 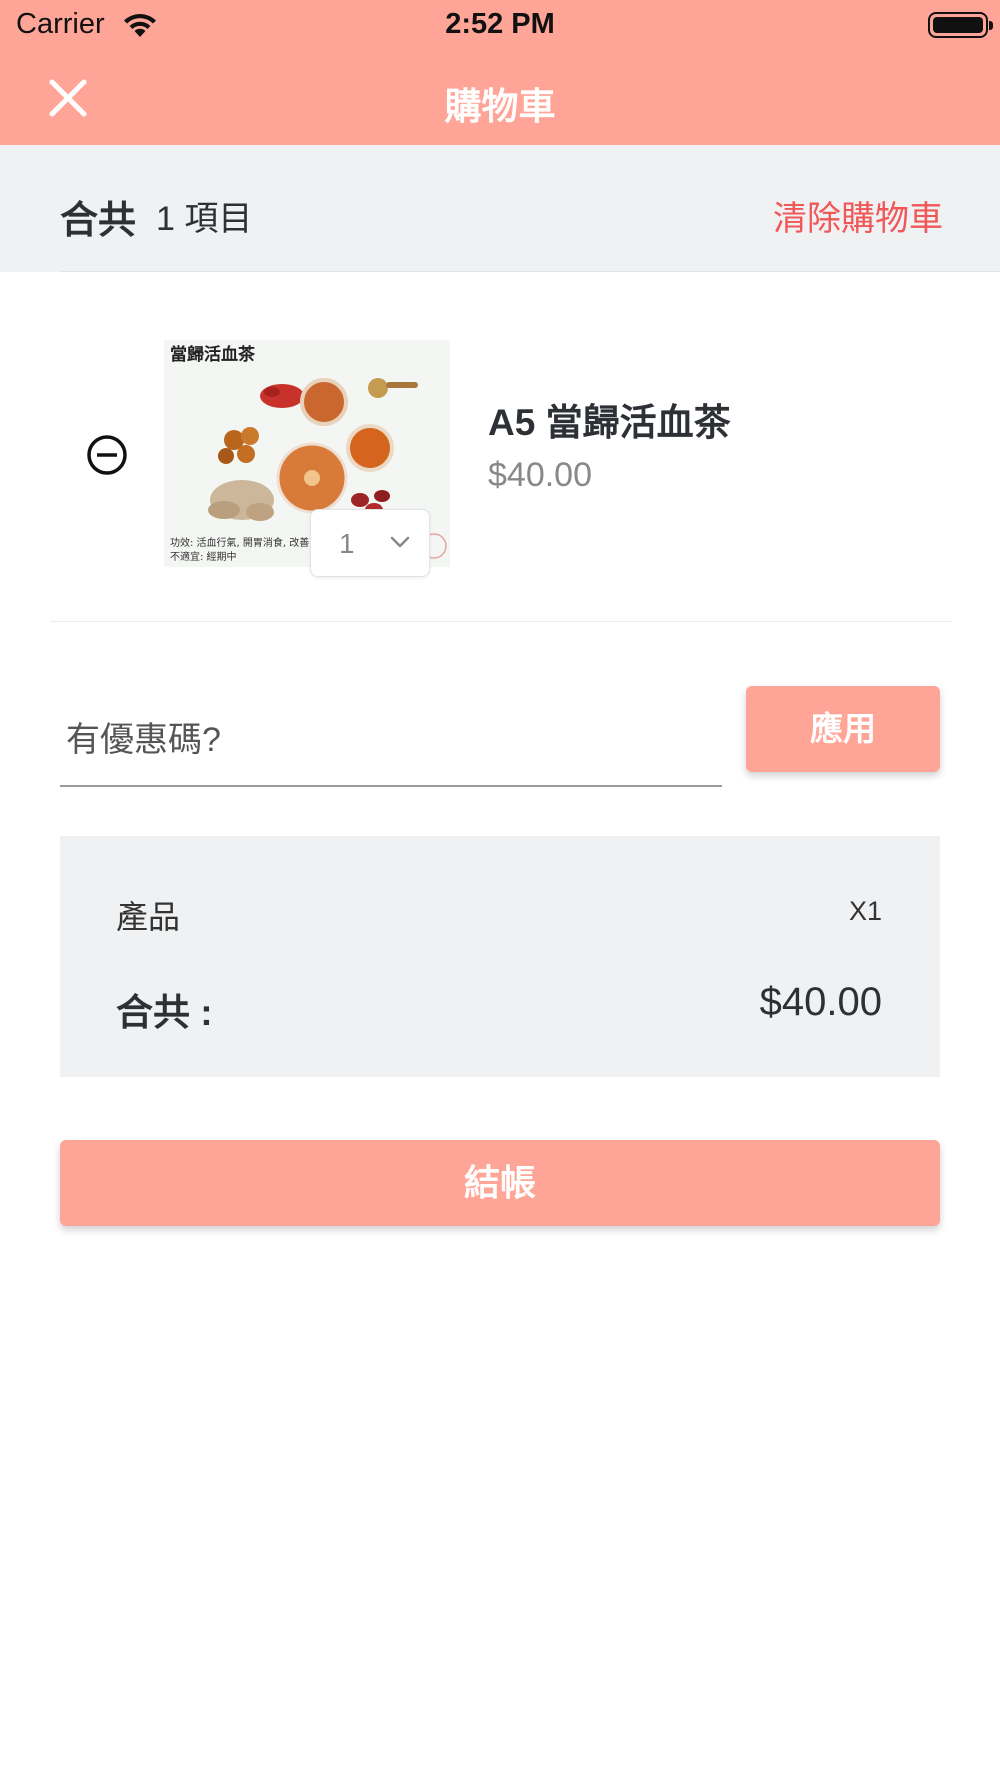 I want to click on product-image-title: 當歸活血茶, so click(x=213, y=354).